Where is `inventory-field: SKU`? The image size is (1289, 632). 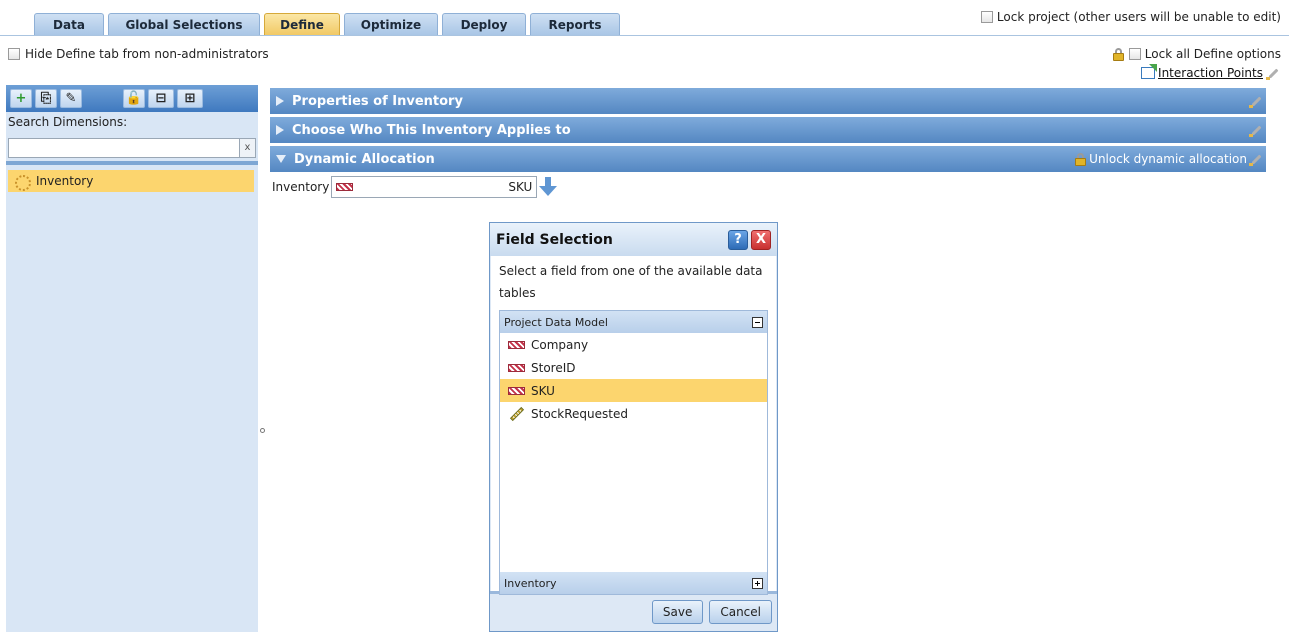 inventory-field: SKU is located at coordinates (434, 187).